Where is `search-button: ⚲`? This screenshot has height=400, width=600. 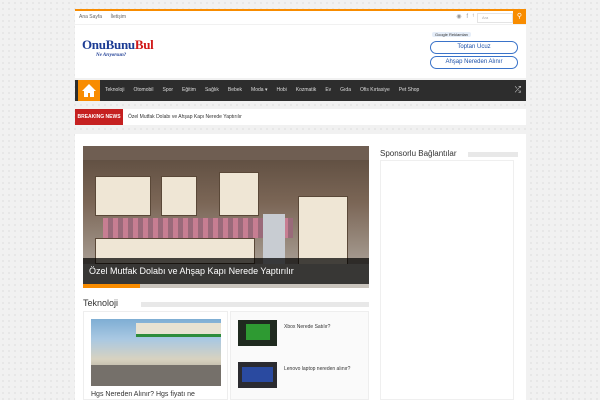
search-button: ⚲ is located at coordinates (519, 16).